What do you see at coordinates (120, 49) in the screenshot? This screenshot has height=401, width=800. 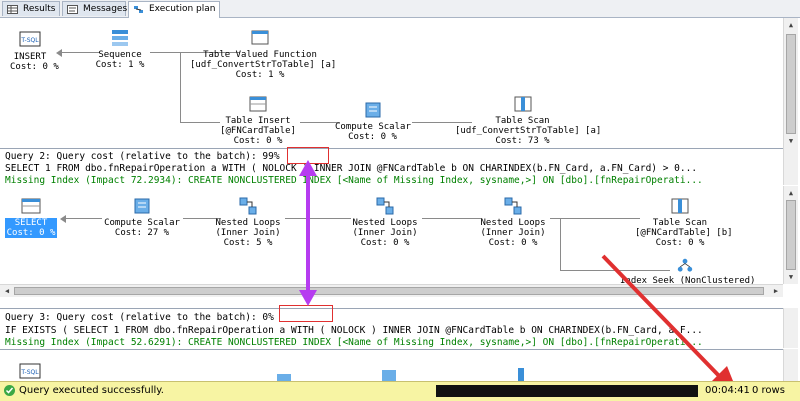 I see `plan-node-sequence: Sequence Cost: 1 %` at bounding box center [120, 49].